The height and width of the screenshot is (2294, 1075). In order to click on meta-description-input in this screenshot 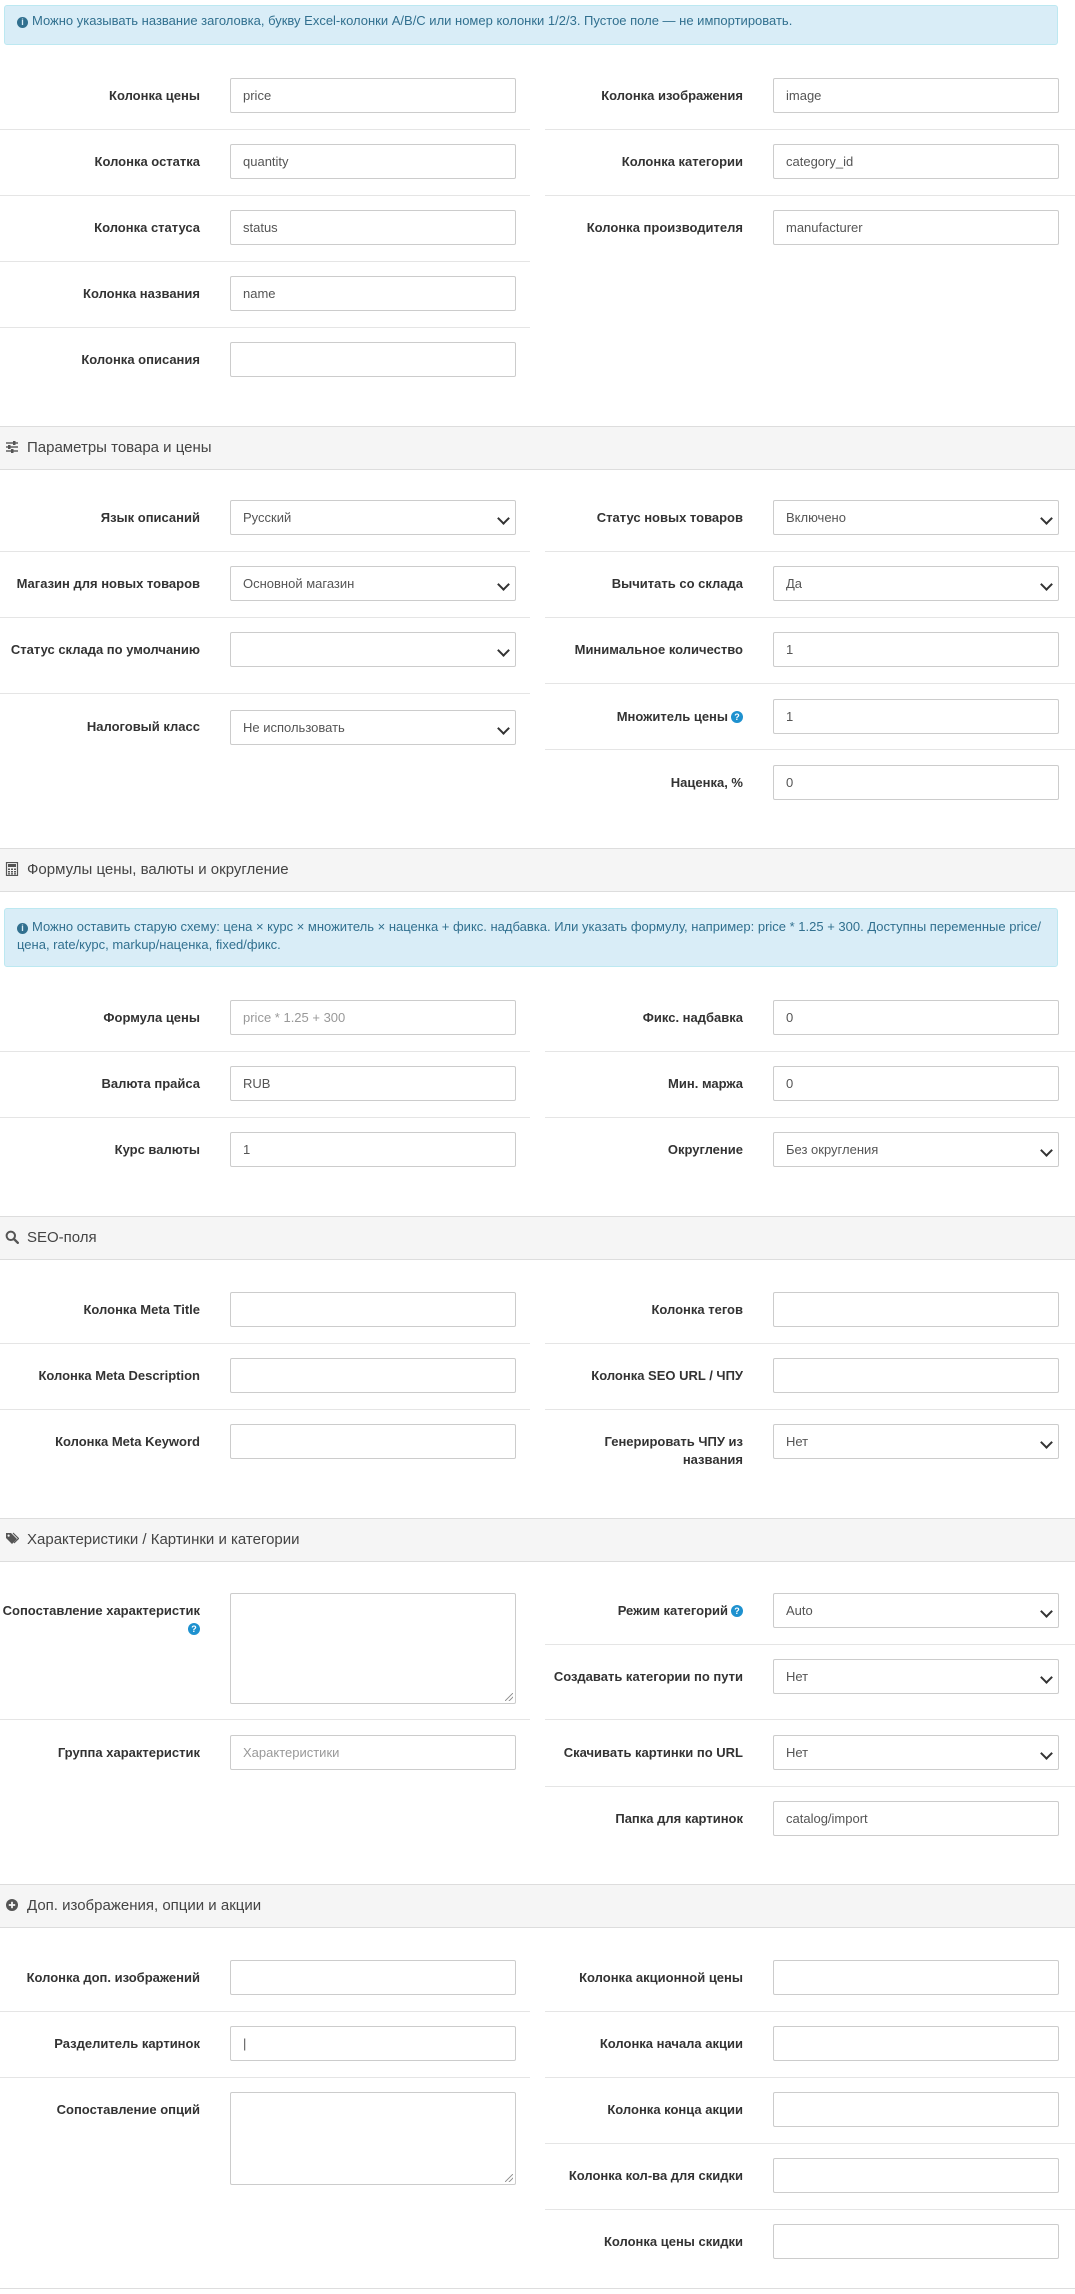, I will do `click(373, 1375)`.